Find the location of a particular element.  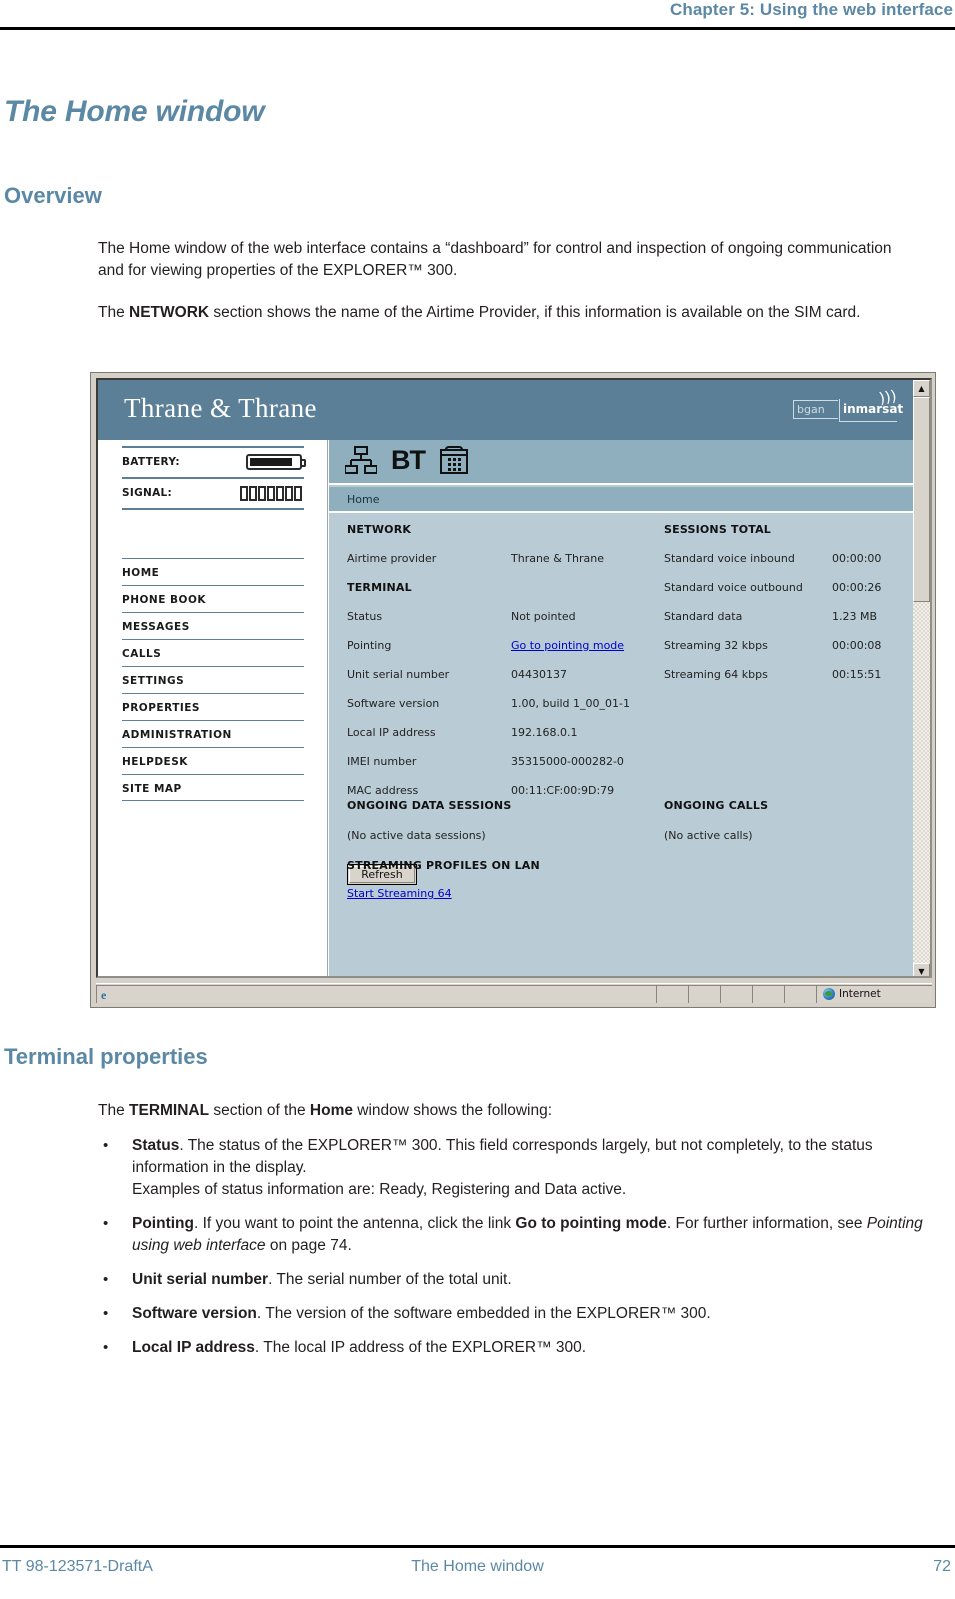

sidebar-item-label: PROPERTIES is located at coordinates (161, 708).